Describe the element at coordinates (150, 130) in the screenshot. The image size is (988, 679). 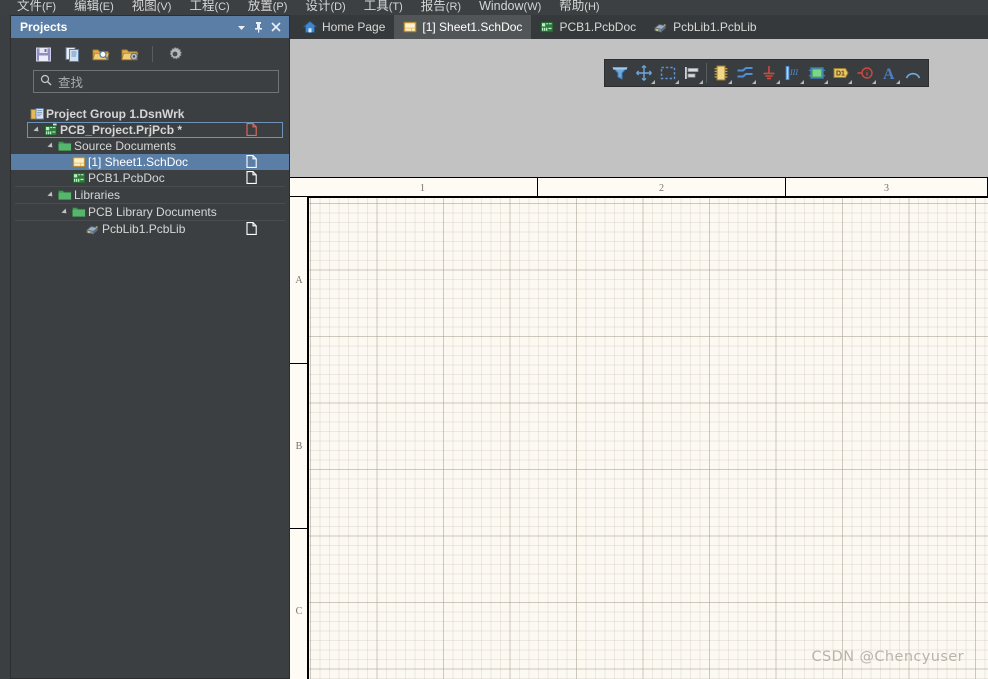
I see `tree-item: PCB_Project.PrjPcb *` at that location.